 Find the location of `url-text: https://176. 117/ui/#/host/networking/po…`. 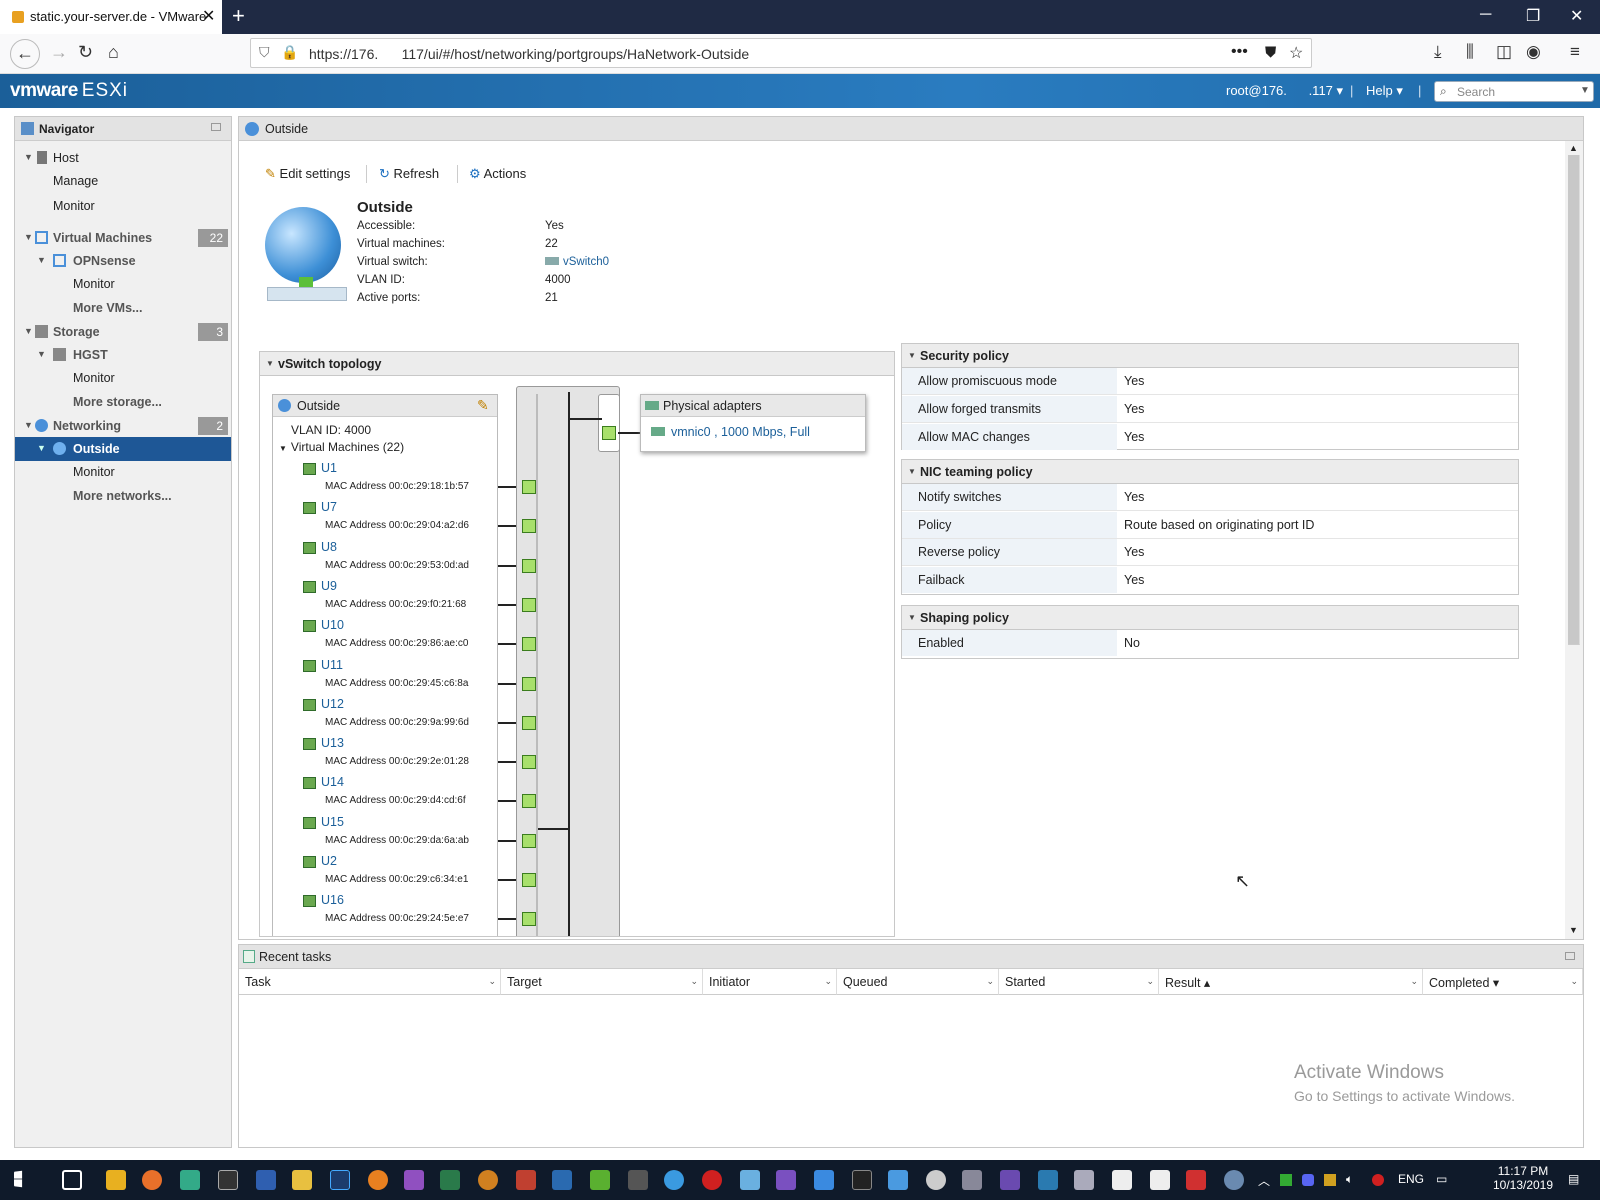

url-text: https://176. 117/ui/#/host/networking/po… is located at coordinates (529, 54).